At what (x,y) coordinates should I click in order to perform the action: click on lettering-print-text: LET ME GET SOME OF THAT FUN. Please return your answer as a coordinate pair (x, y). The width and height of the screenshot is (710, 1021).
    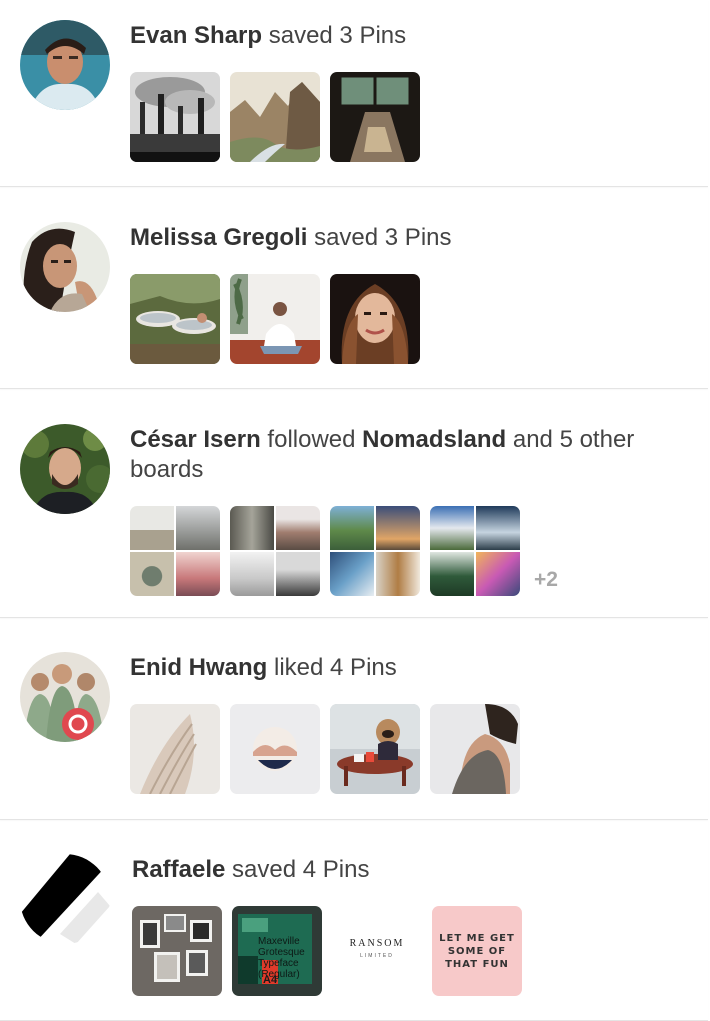
    Looking at the image, I should click on (477, 951).